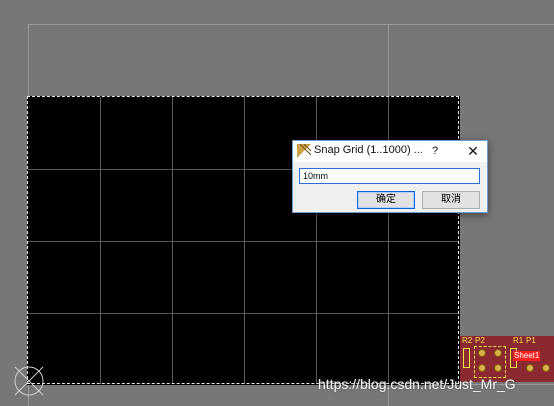 The height and width of the screenshot is (406, 554). I want to click on ok-button: 确定, so click(386, 200).